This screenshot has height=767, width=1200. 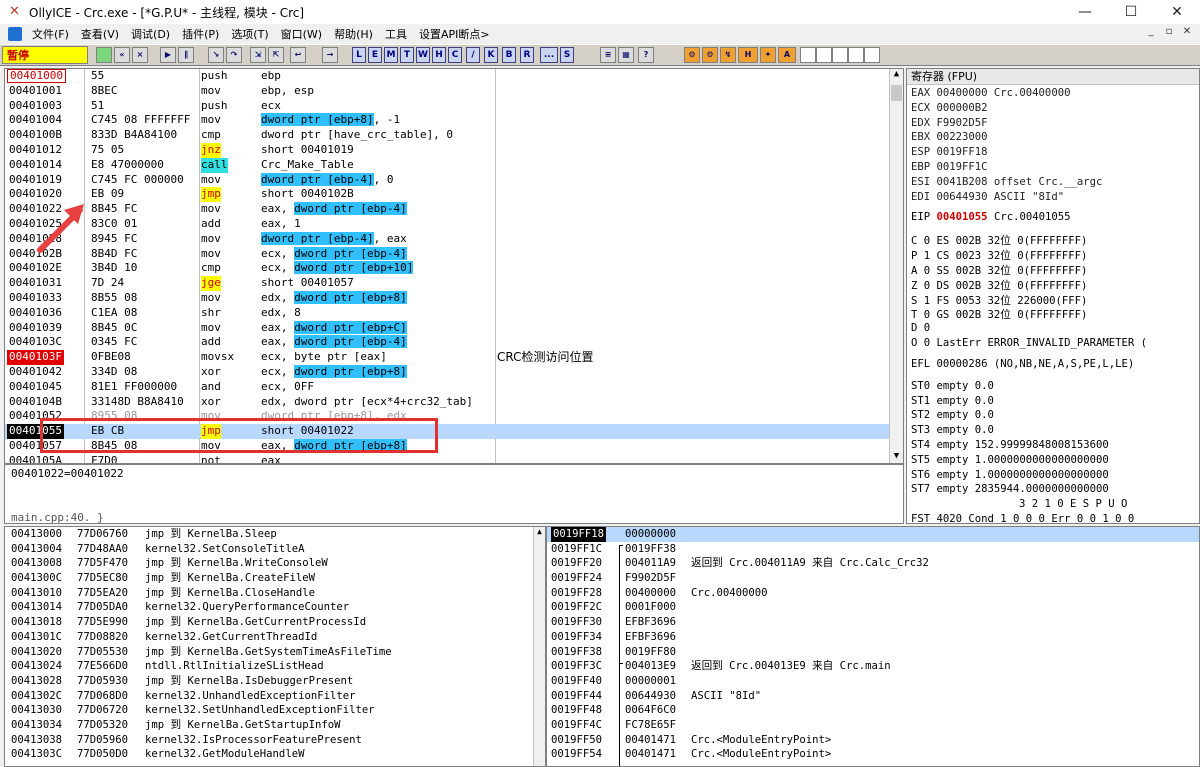 I want to click on disasm-row: 00401033 8B55 08 mov edx, dword ptr [ebp+8], so click(x=454, y=298).